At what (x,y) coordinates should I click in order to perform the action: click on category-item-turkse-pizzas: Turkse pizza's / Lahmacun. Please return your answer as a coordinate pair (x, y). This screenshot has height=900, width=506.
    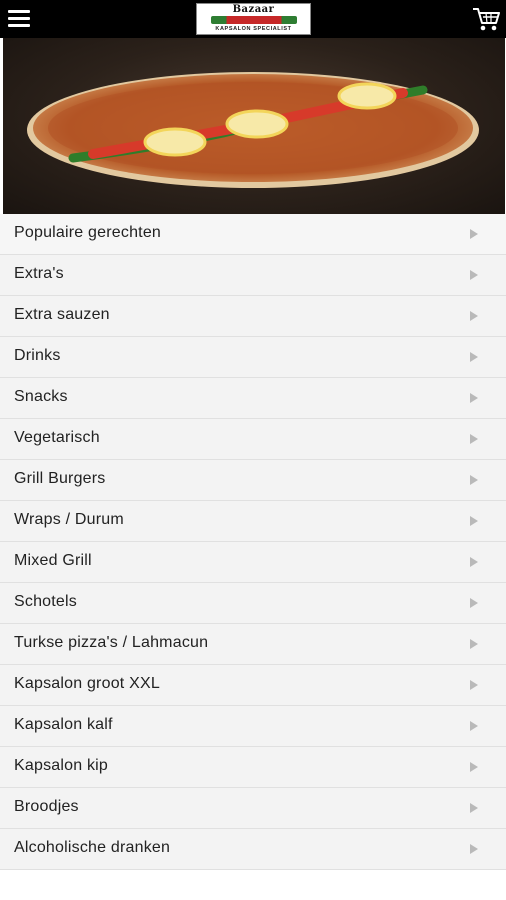
    Looking at the image, I should click on (253, 644).